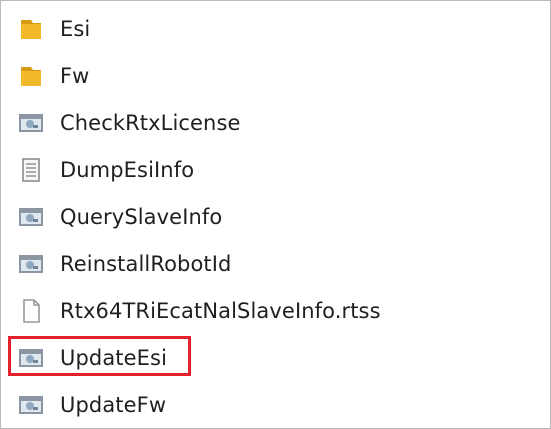  Describe the element at coordinates (75, 28) in the screenshot. I see `file-name-label: Esi` at that location.